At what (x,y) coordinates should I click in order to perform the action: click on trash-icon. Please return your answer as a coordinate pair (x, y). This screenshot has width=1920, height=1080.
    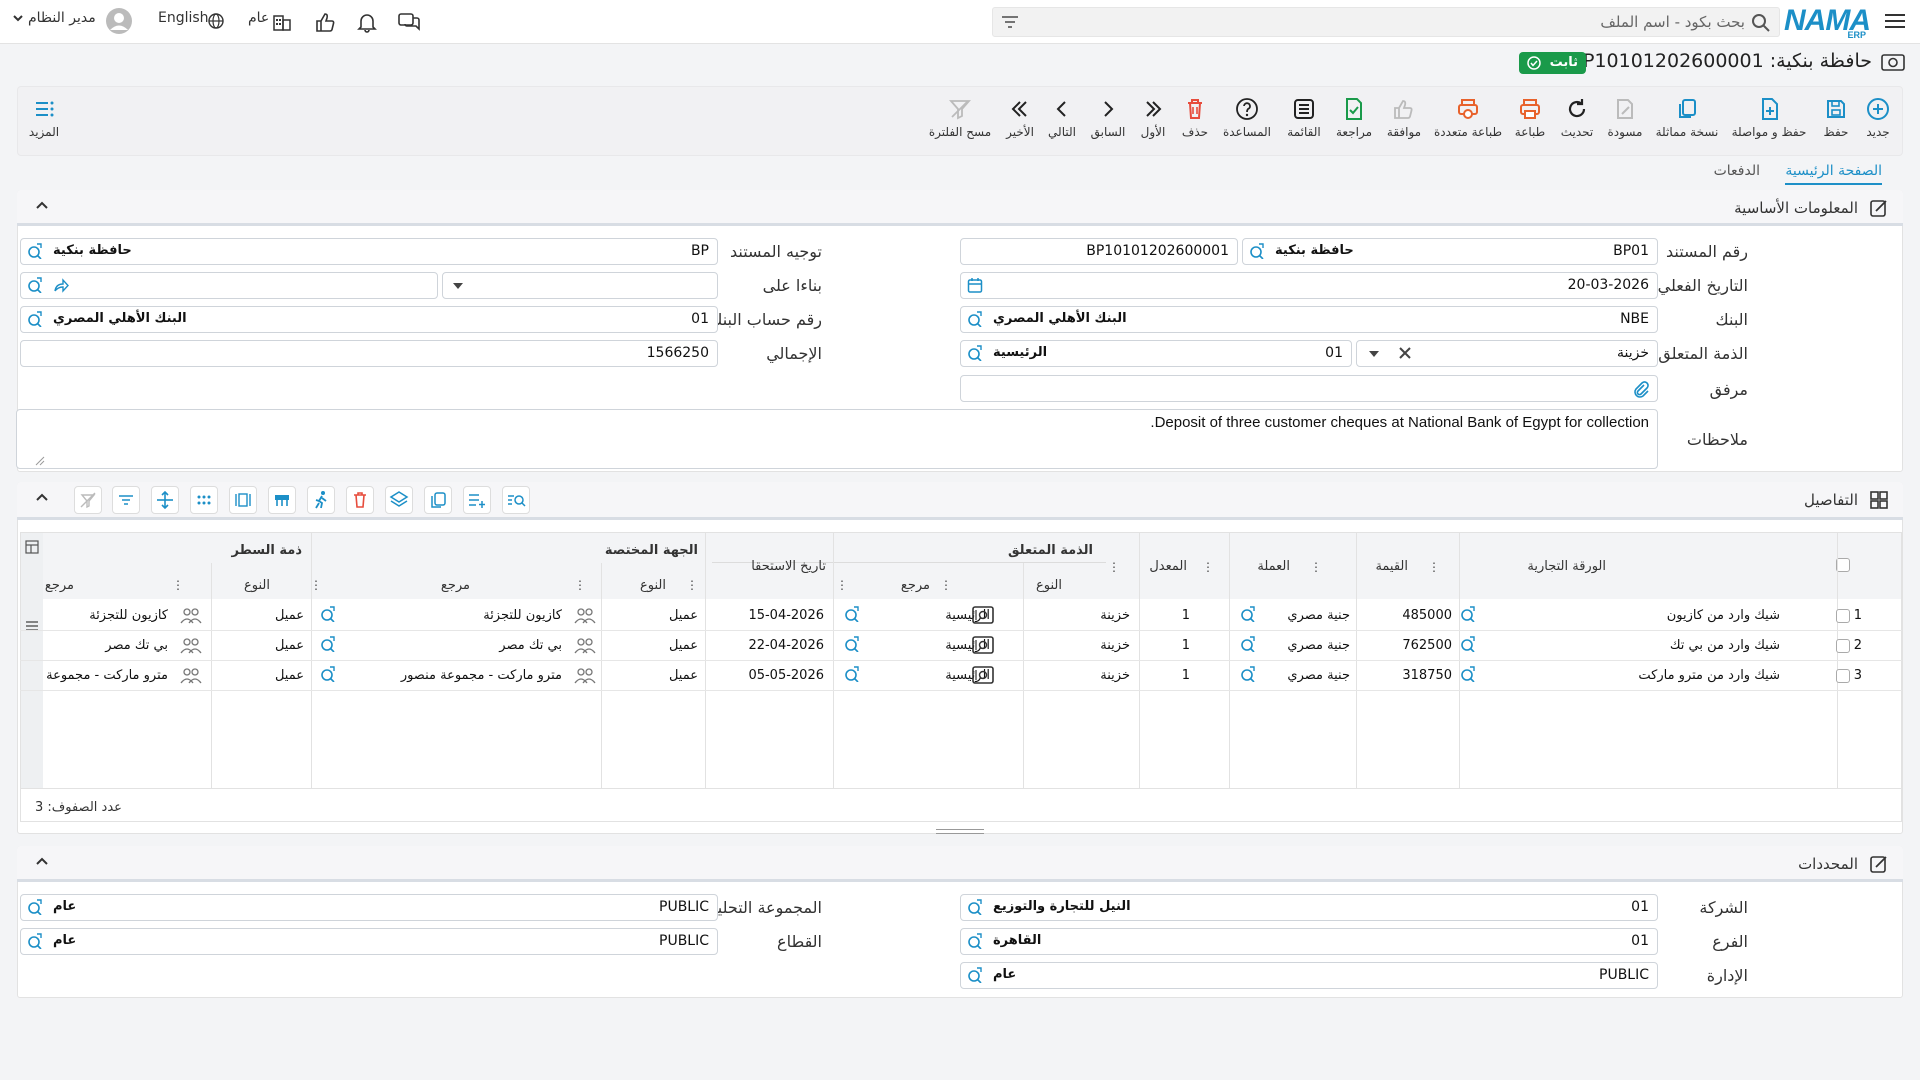
    Looking at the image, I should click on (360, 500).